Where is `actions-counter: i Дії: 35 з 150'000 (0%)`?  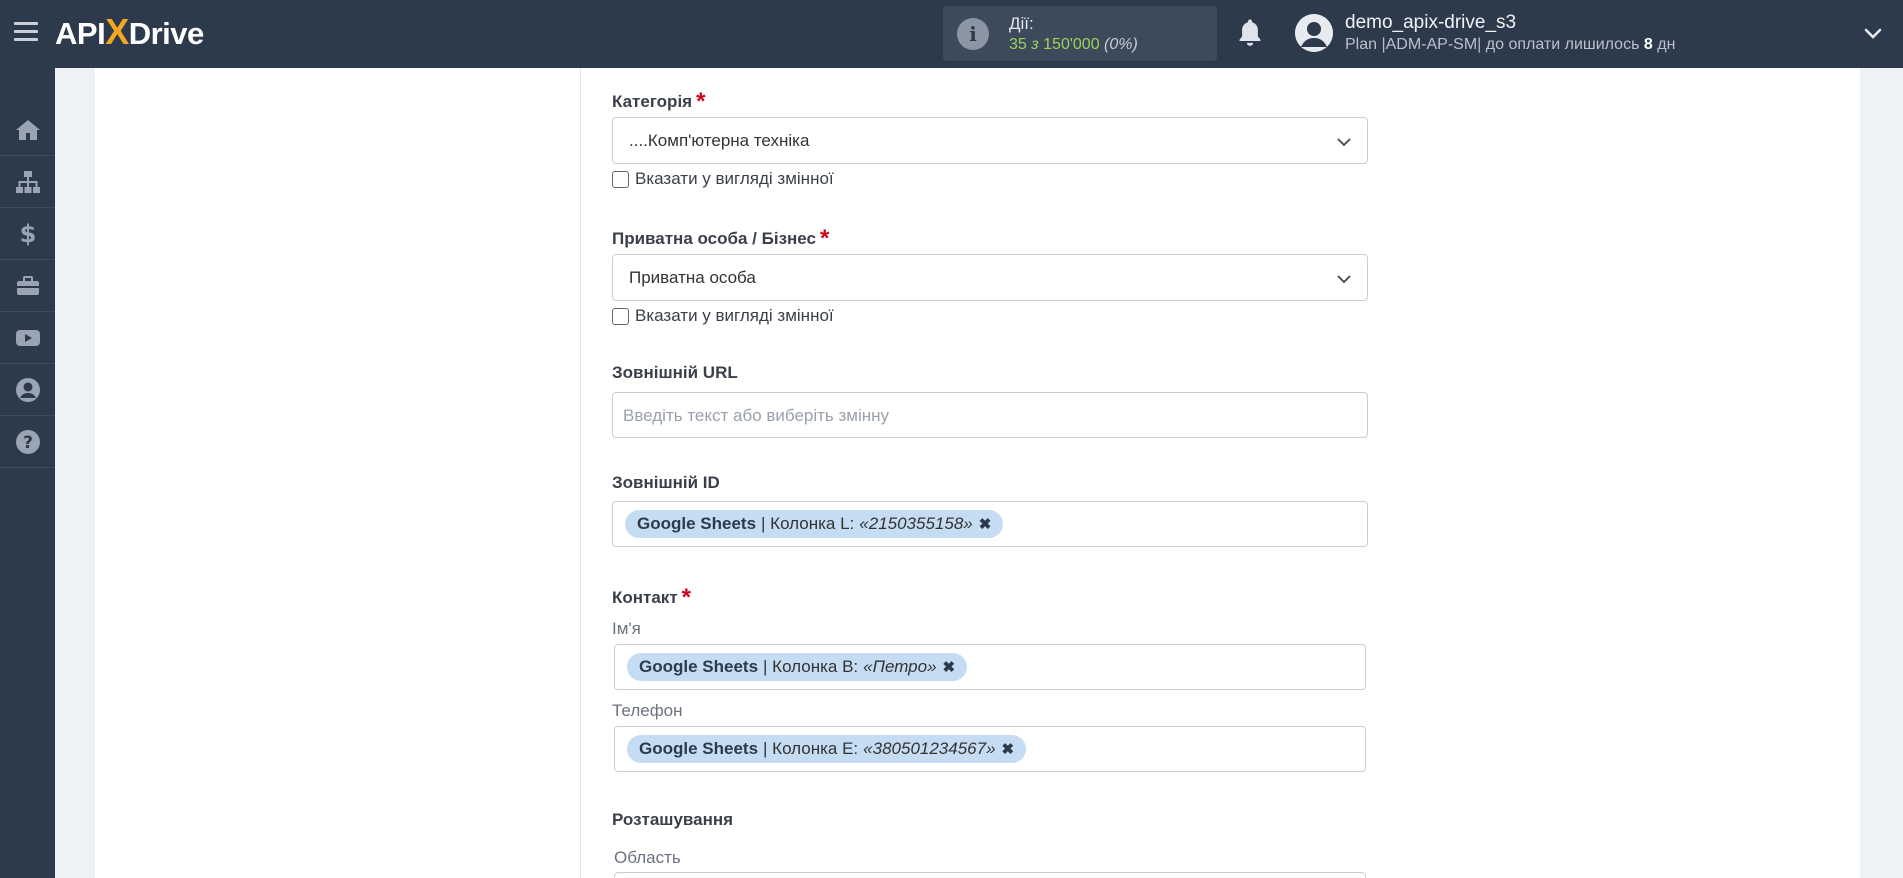 actions-counter: i Дії: 35 з 150'000 (0%) is located at coordinates (1080, 33).